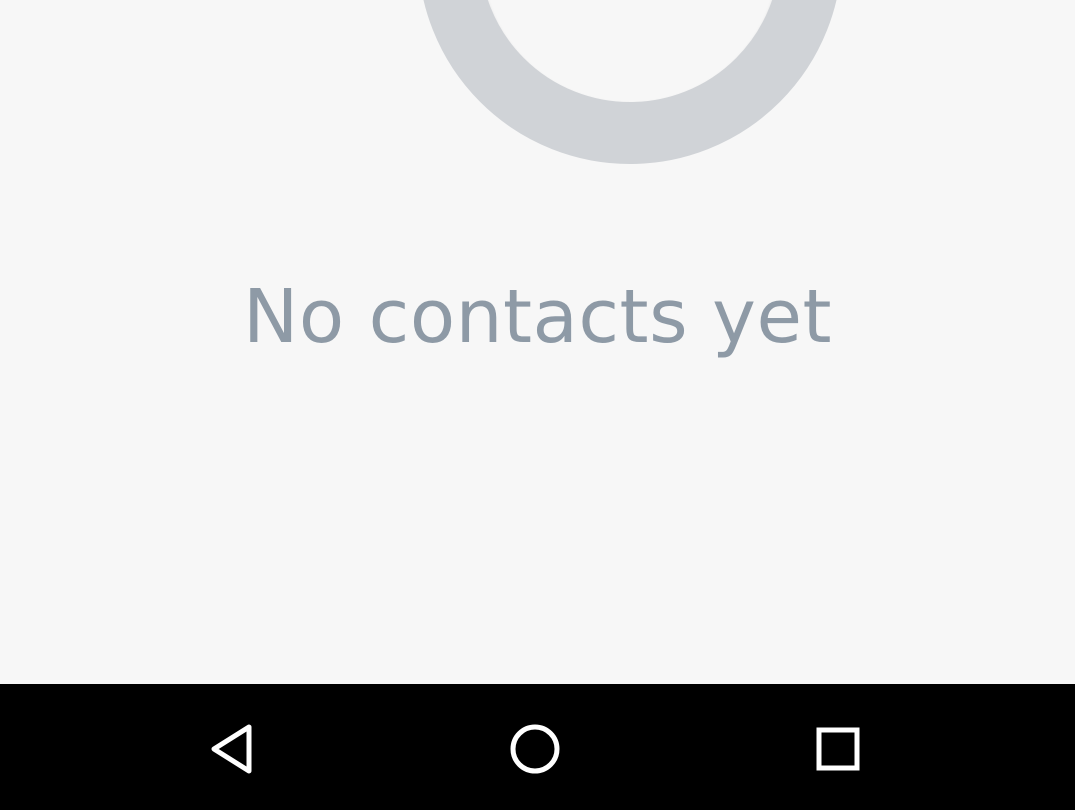  I want to click on empty-contacts-ring-icon, so click(630, 82).